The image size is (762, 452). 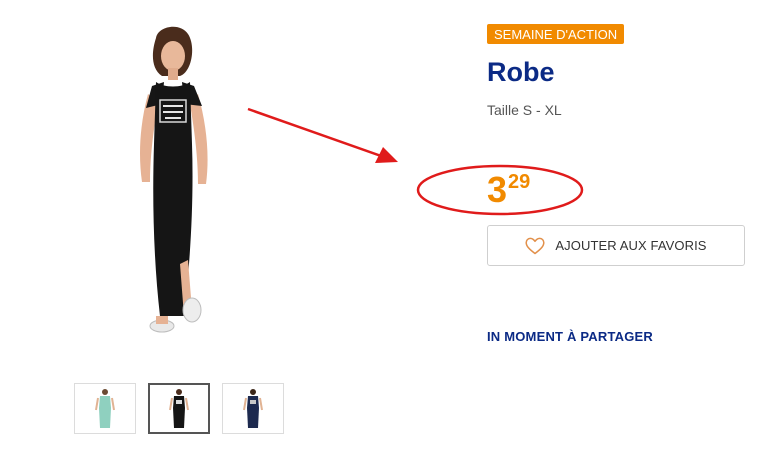 I want to click on promo-badge: SEMAINE D'ACTION, so click(x=556, y=34).